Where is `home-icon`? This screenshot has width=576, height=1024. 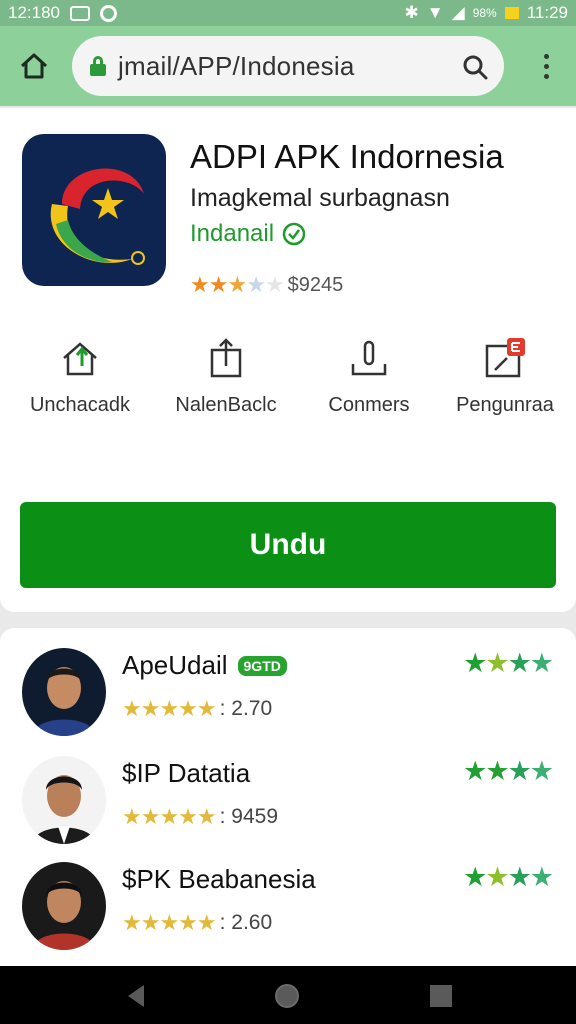
home-icon is located at coordinates (34, 66).